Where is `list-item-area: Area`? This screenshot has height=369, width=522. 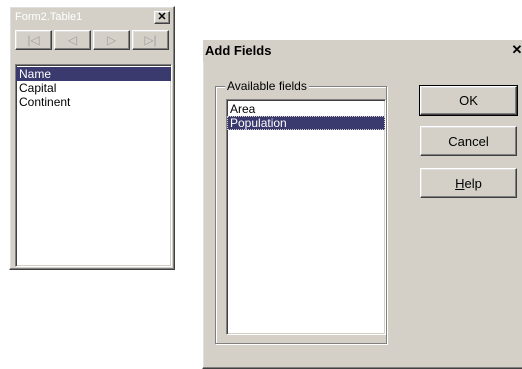 list-item-area: Area is located at coordinates (306, 109).